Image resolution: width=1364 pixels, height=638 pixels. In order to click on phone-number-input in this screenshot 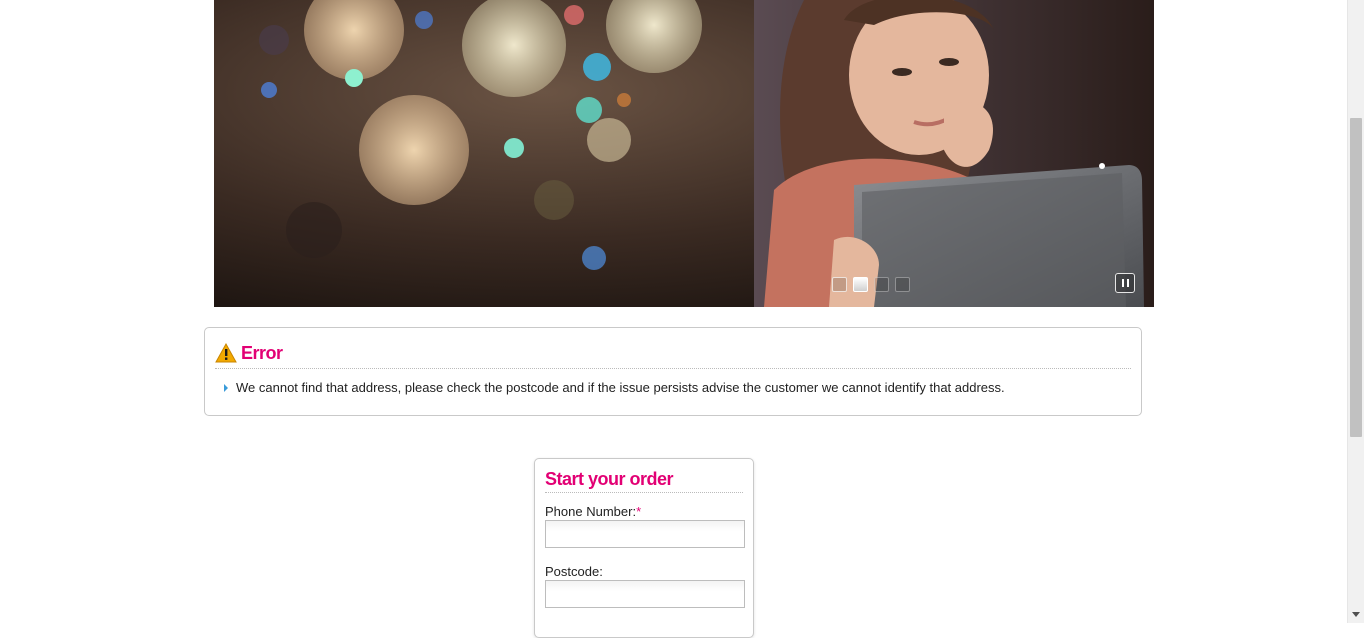, I will do `click(645, 534)`.